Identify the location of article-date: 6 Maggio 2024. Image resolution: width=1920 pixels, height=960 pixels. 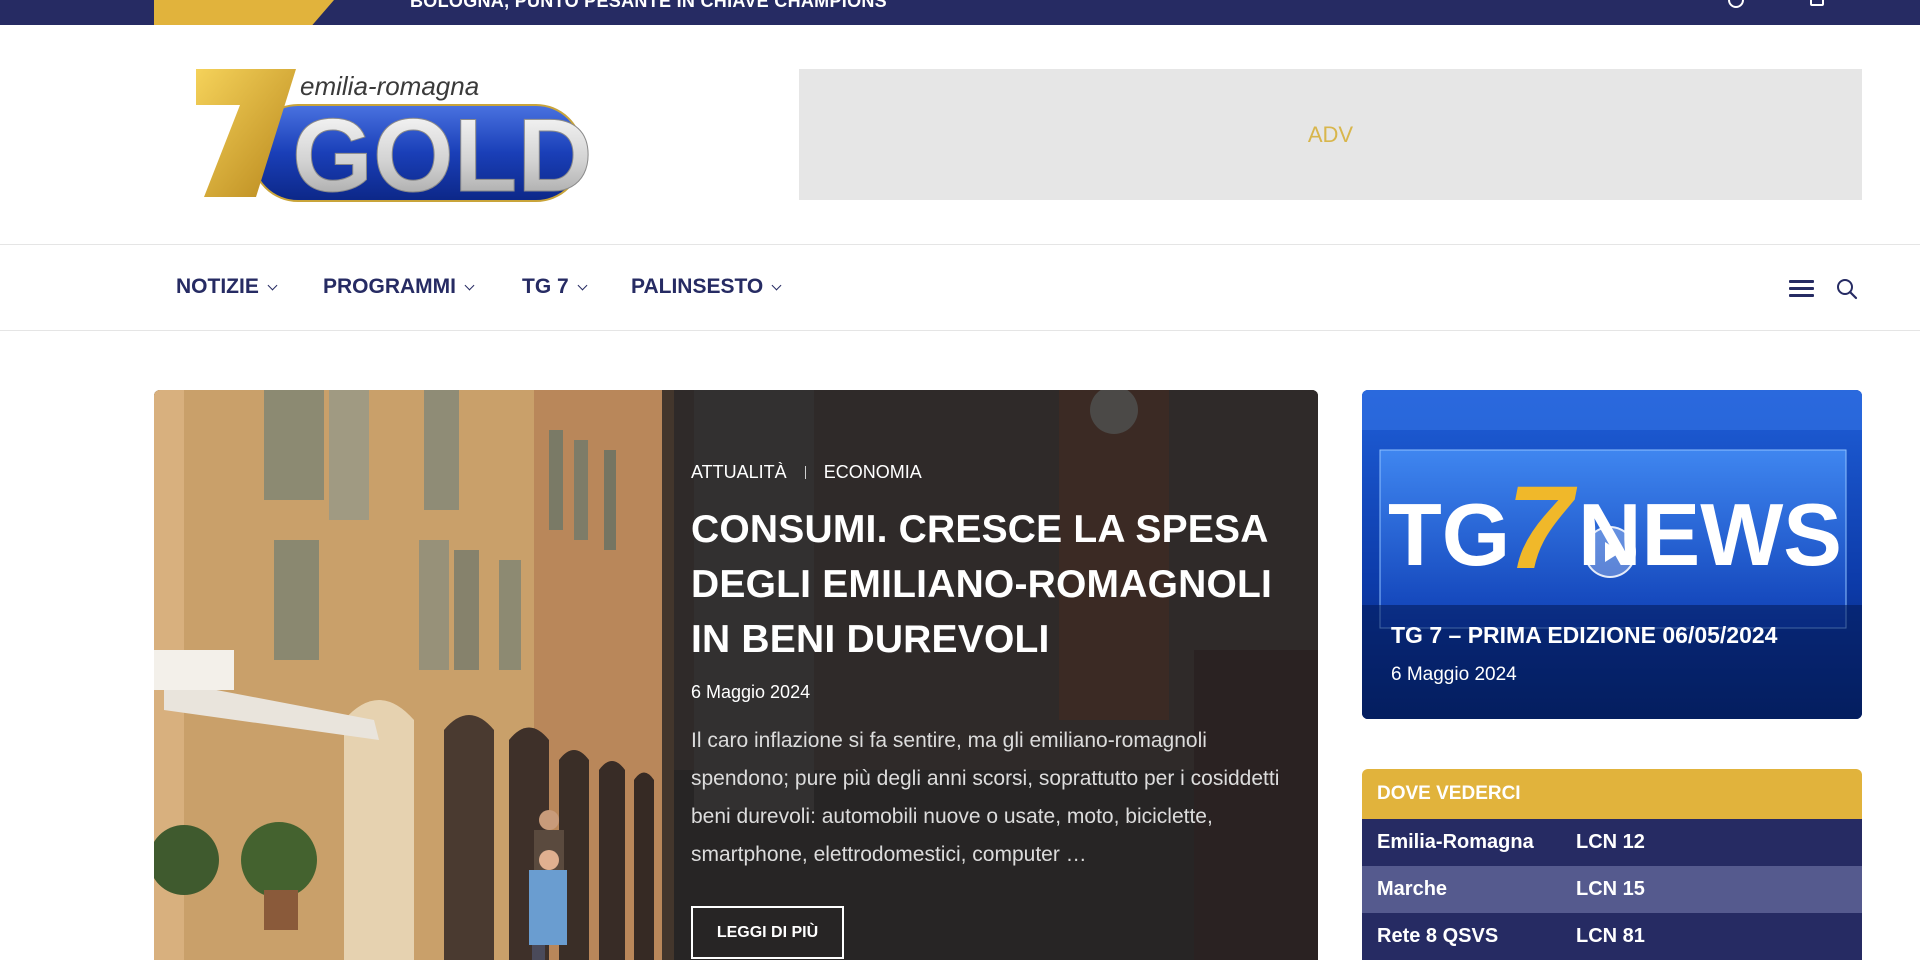
(751, 692).